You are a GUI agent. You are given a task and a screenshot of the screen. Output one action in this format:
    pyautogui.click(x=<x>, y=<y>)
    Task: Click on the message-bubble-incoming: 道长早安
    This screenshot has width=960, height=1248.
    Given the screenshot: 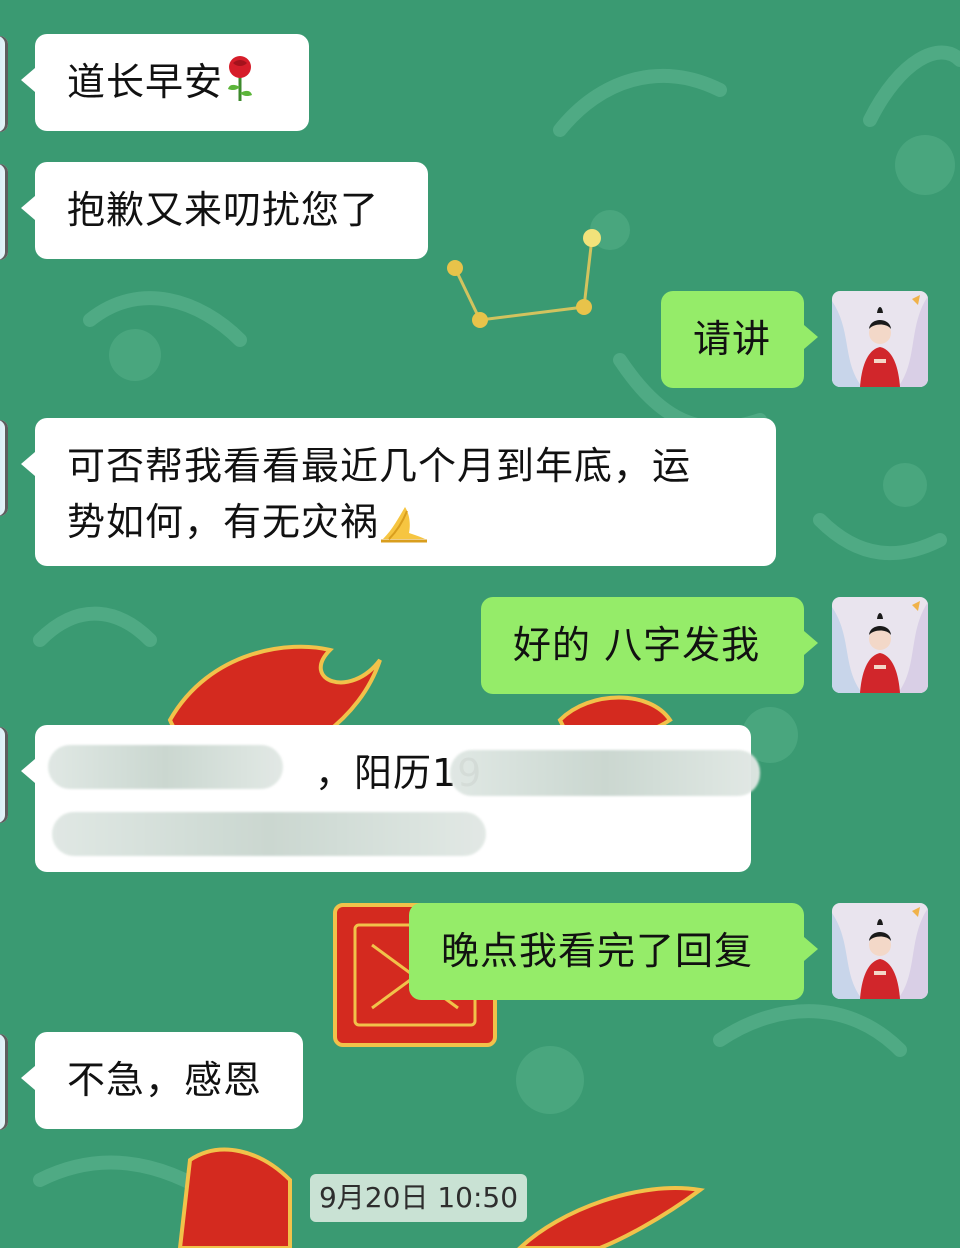 What is the action you would take?
    pyautogui.click(x=165, y=82)
    